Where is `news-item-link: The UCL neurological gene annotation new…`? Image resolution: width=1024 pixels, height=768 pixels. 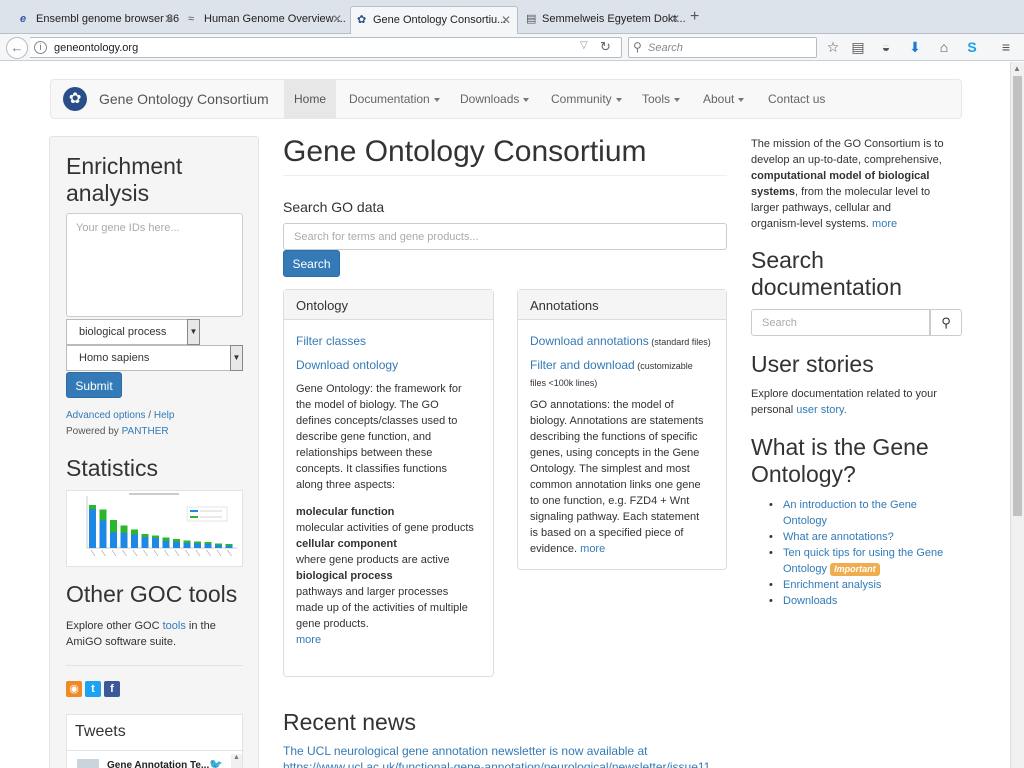
news-item-link: The UCL neurological gene annotation new… is located at coordinates (465, 751).